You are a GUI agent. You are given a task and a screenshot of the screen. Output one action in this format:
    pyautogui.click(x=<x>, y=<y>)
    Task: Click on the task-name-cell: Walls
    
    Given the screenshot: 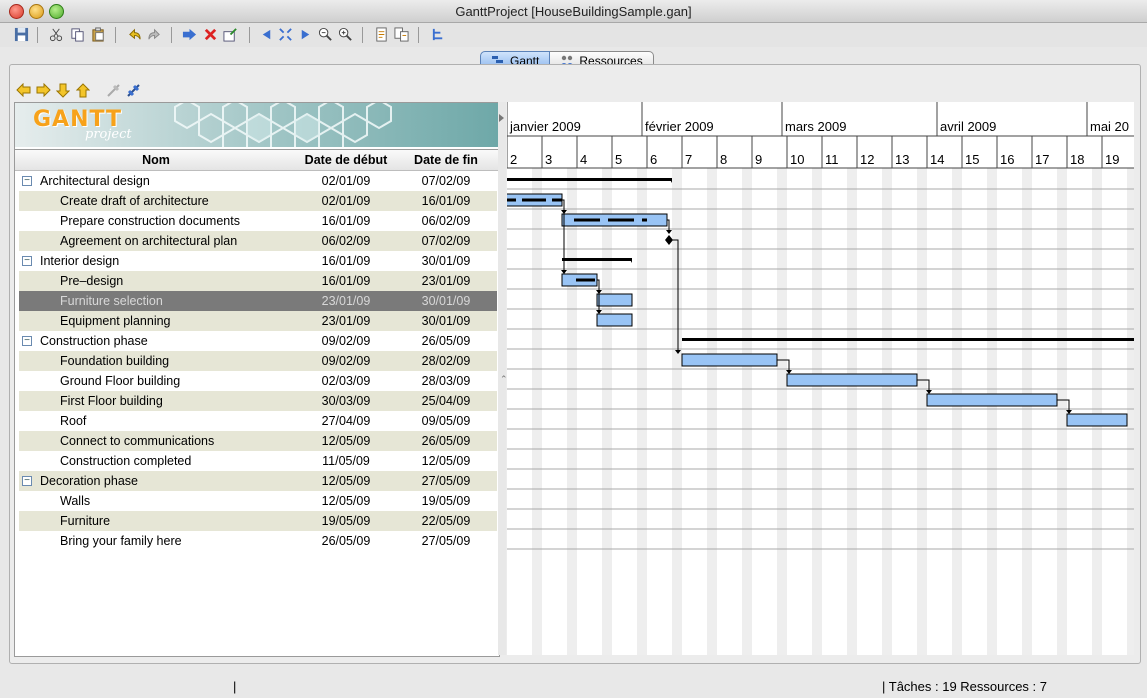 What is the action you would take?
    pyautogui.click(x=158, y=501)
    